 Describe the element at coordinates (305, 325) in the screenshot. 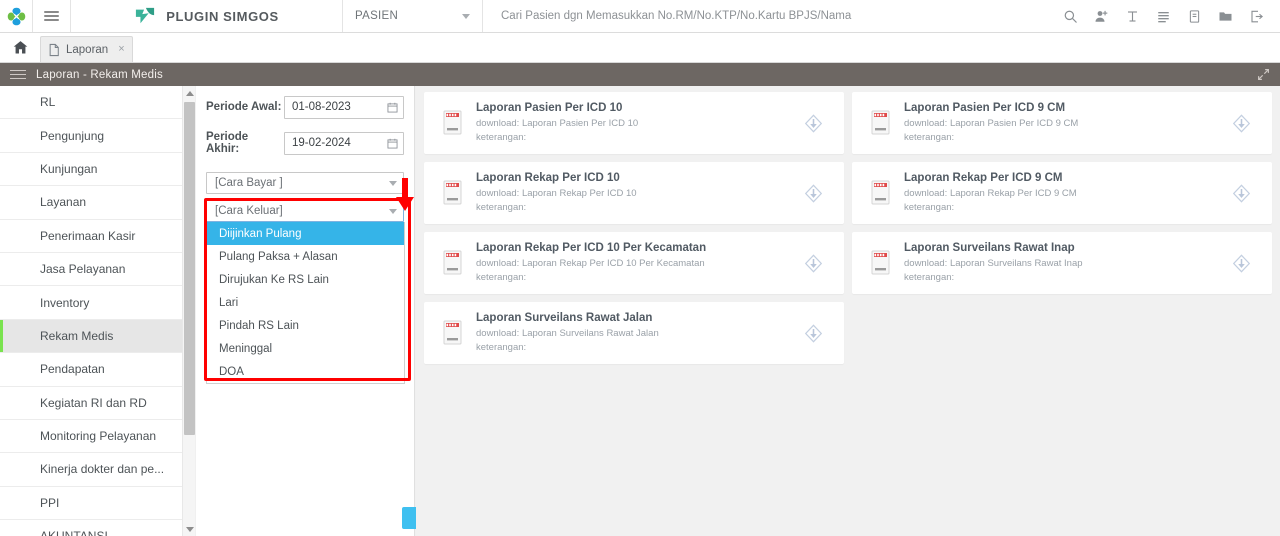

I see `dropdown-option: Pindah RS Lain` at that location.